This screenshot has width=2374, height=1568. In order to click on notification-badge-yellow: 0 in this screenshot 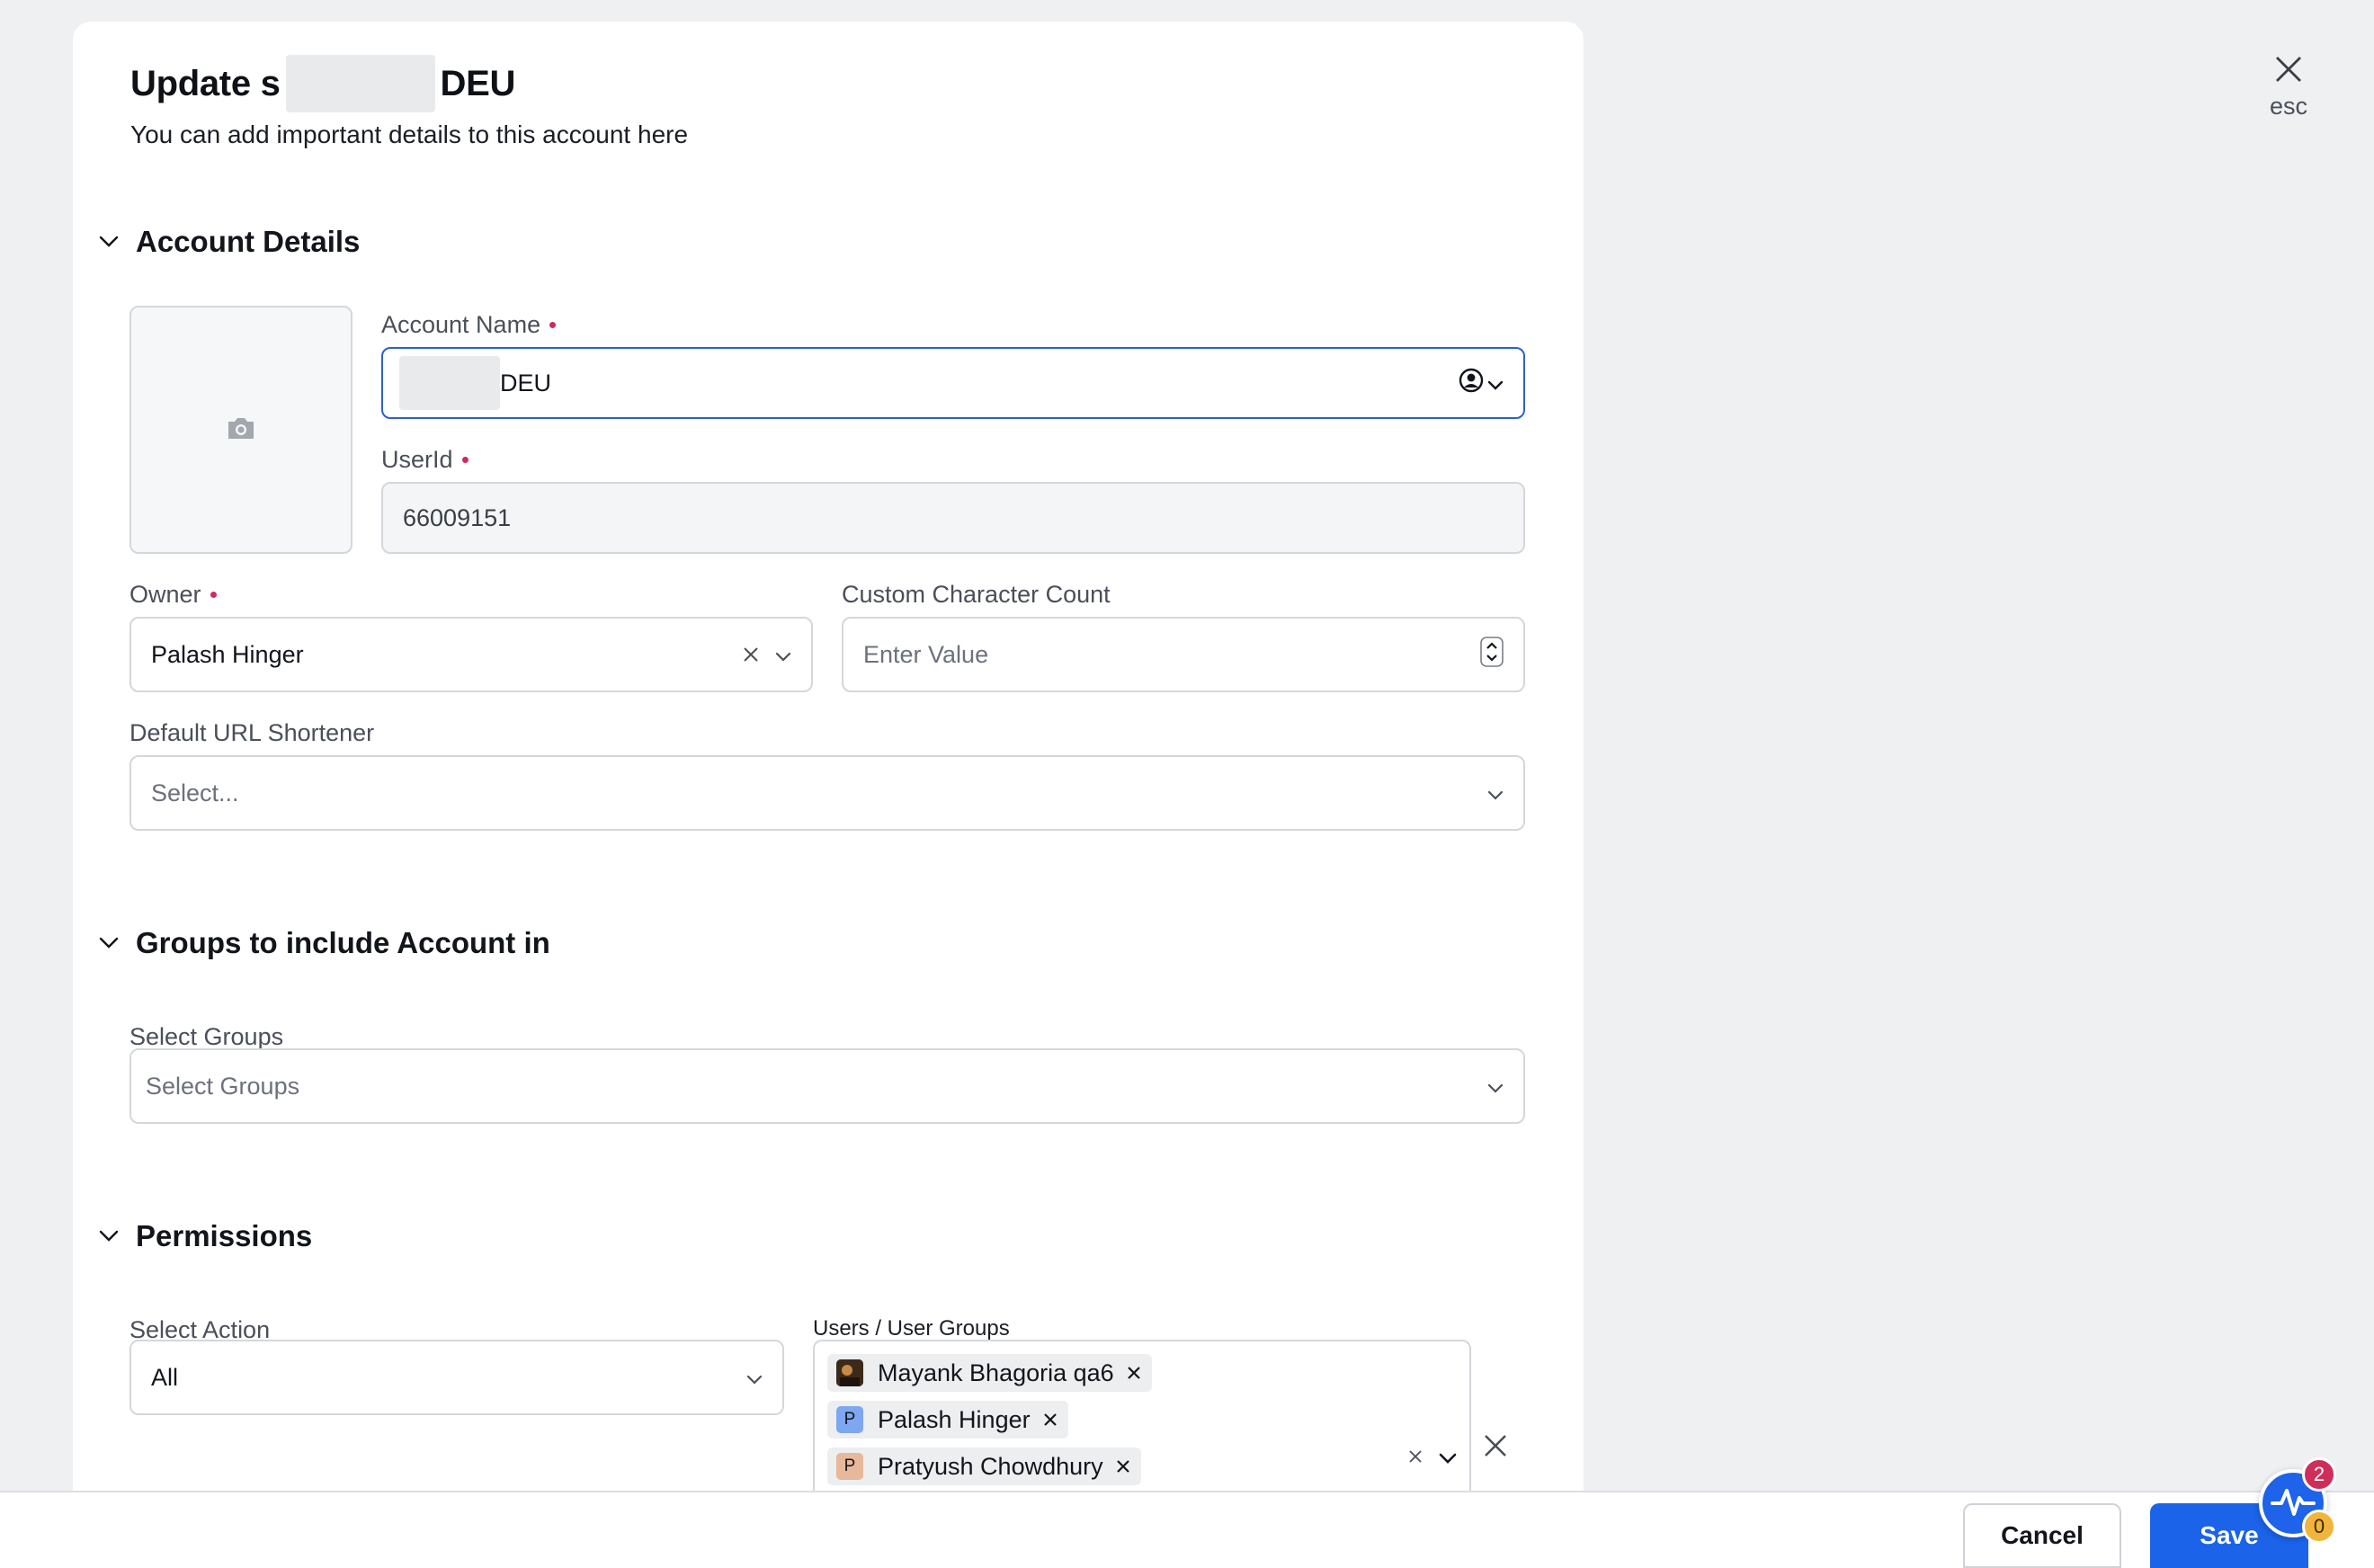, I will do `click(2319, 1527)`.